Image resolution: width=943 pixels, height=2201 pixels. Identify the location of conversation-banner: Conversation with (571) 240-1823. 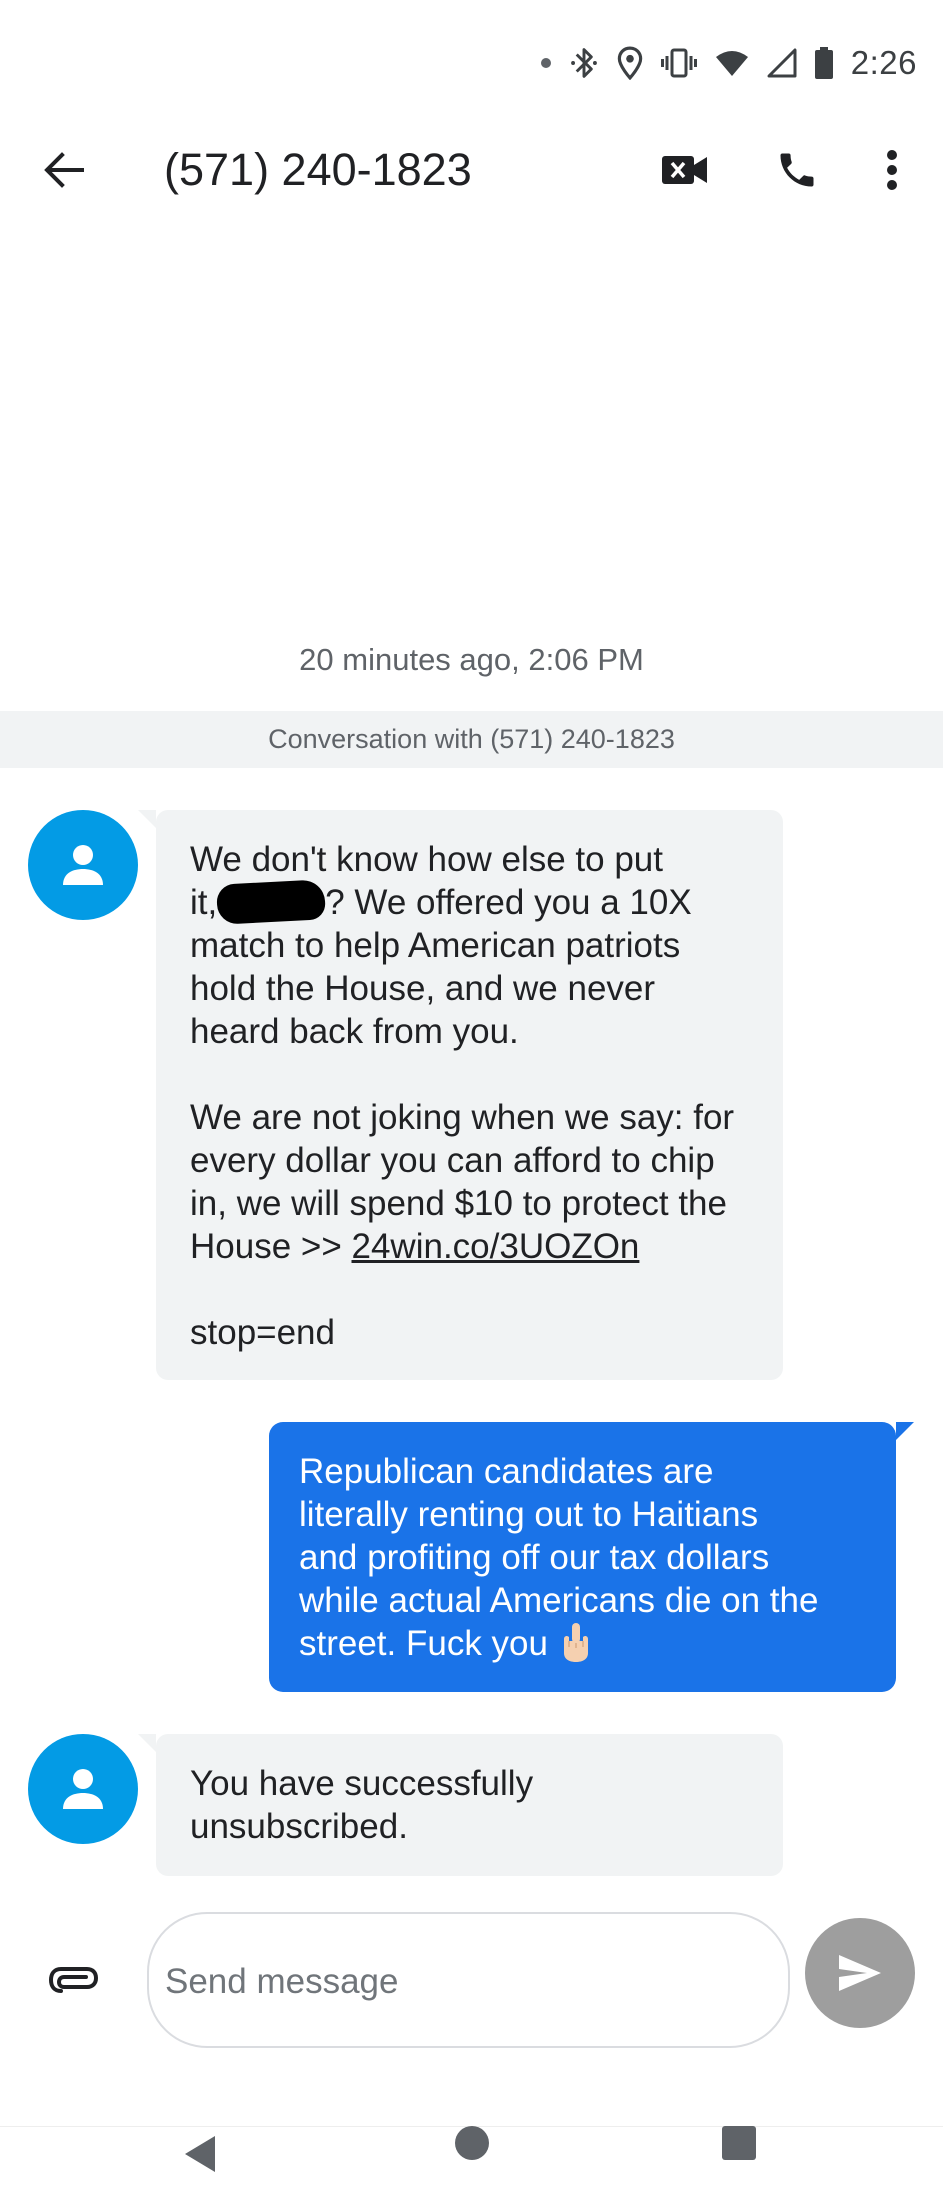
(471, 739).